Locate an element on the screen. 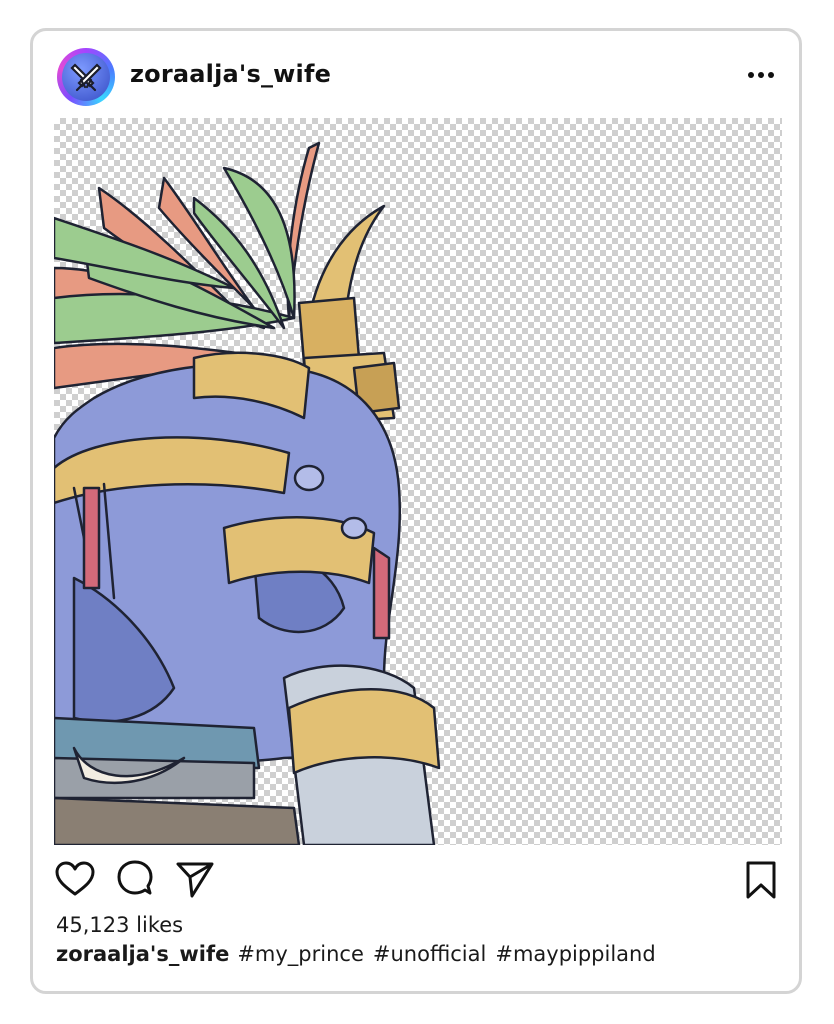 The height and width of the screenshot is (1024, 834). avatar is located at coordinates (86, 77).